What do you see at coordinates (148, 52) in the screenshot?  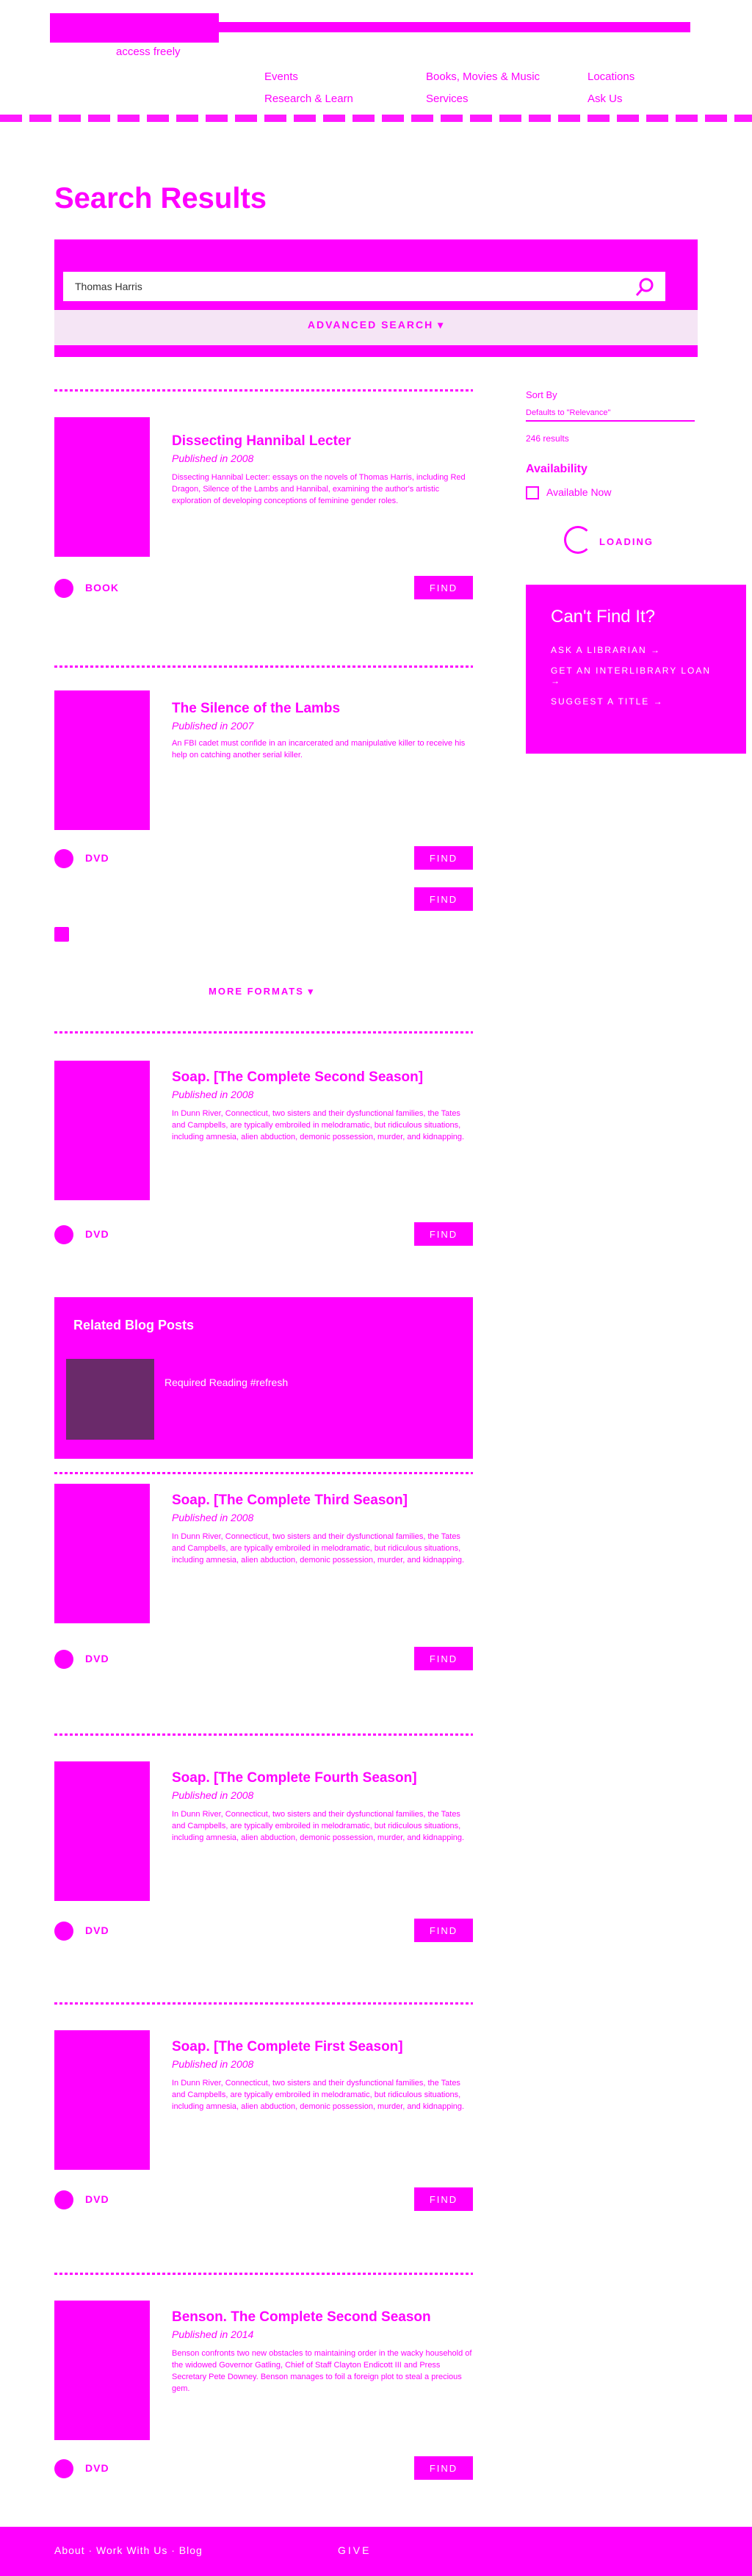 I see `logo-tagline: access freely` at bounding box center [148, 52].